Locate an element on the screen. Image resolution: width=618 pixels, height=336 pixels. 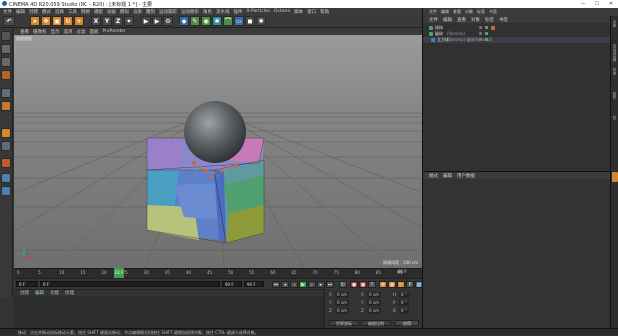
goto-end-icon: ⏭ is located at coordinates (330, 284).